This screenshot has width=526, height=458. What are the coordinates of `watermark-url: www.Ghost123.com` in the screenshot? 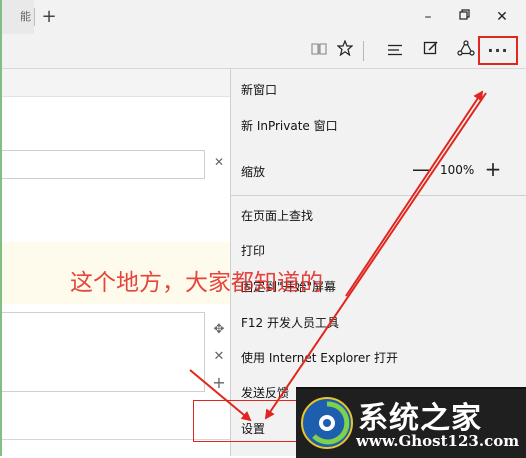 It's located at (438, 441).